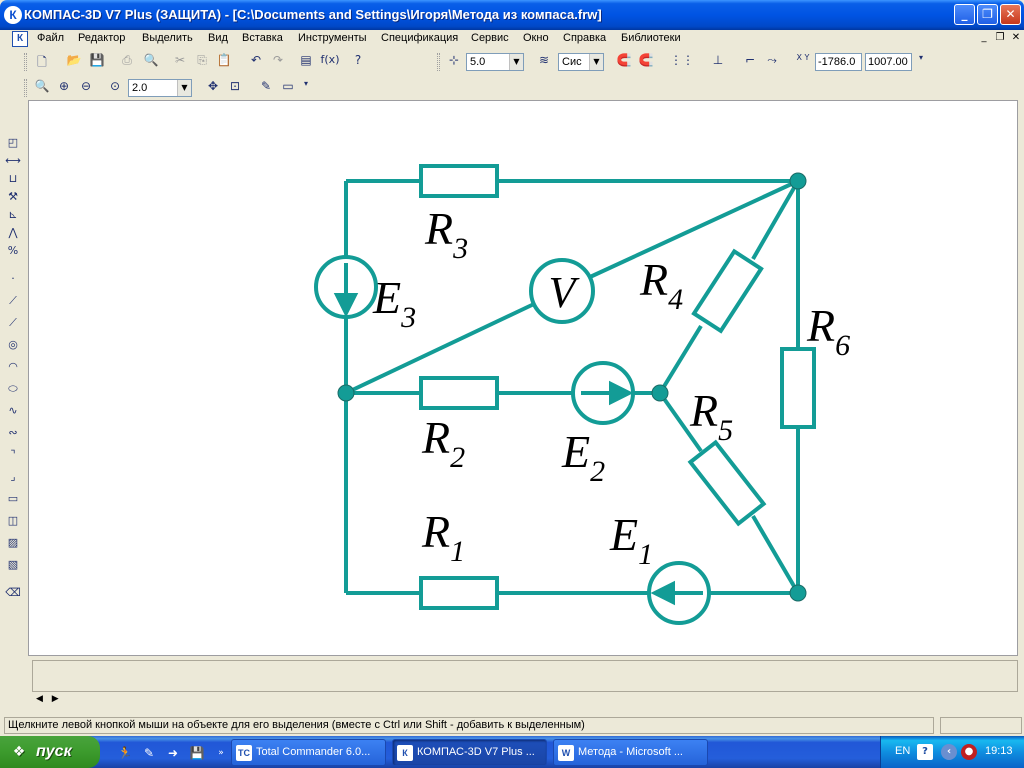 This screenshot has height=768, width=1024. I want to click on menu-tools: Инструменты, so click(332, 38).